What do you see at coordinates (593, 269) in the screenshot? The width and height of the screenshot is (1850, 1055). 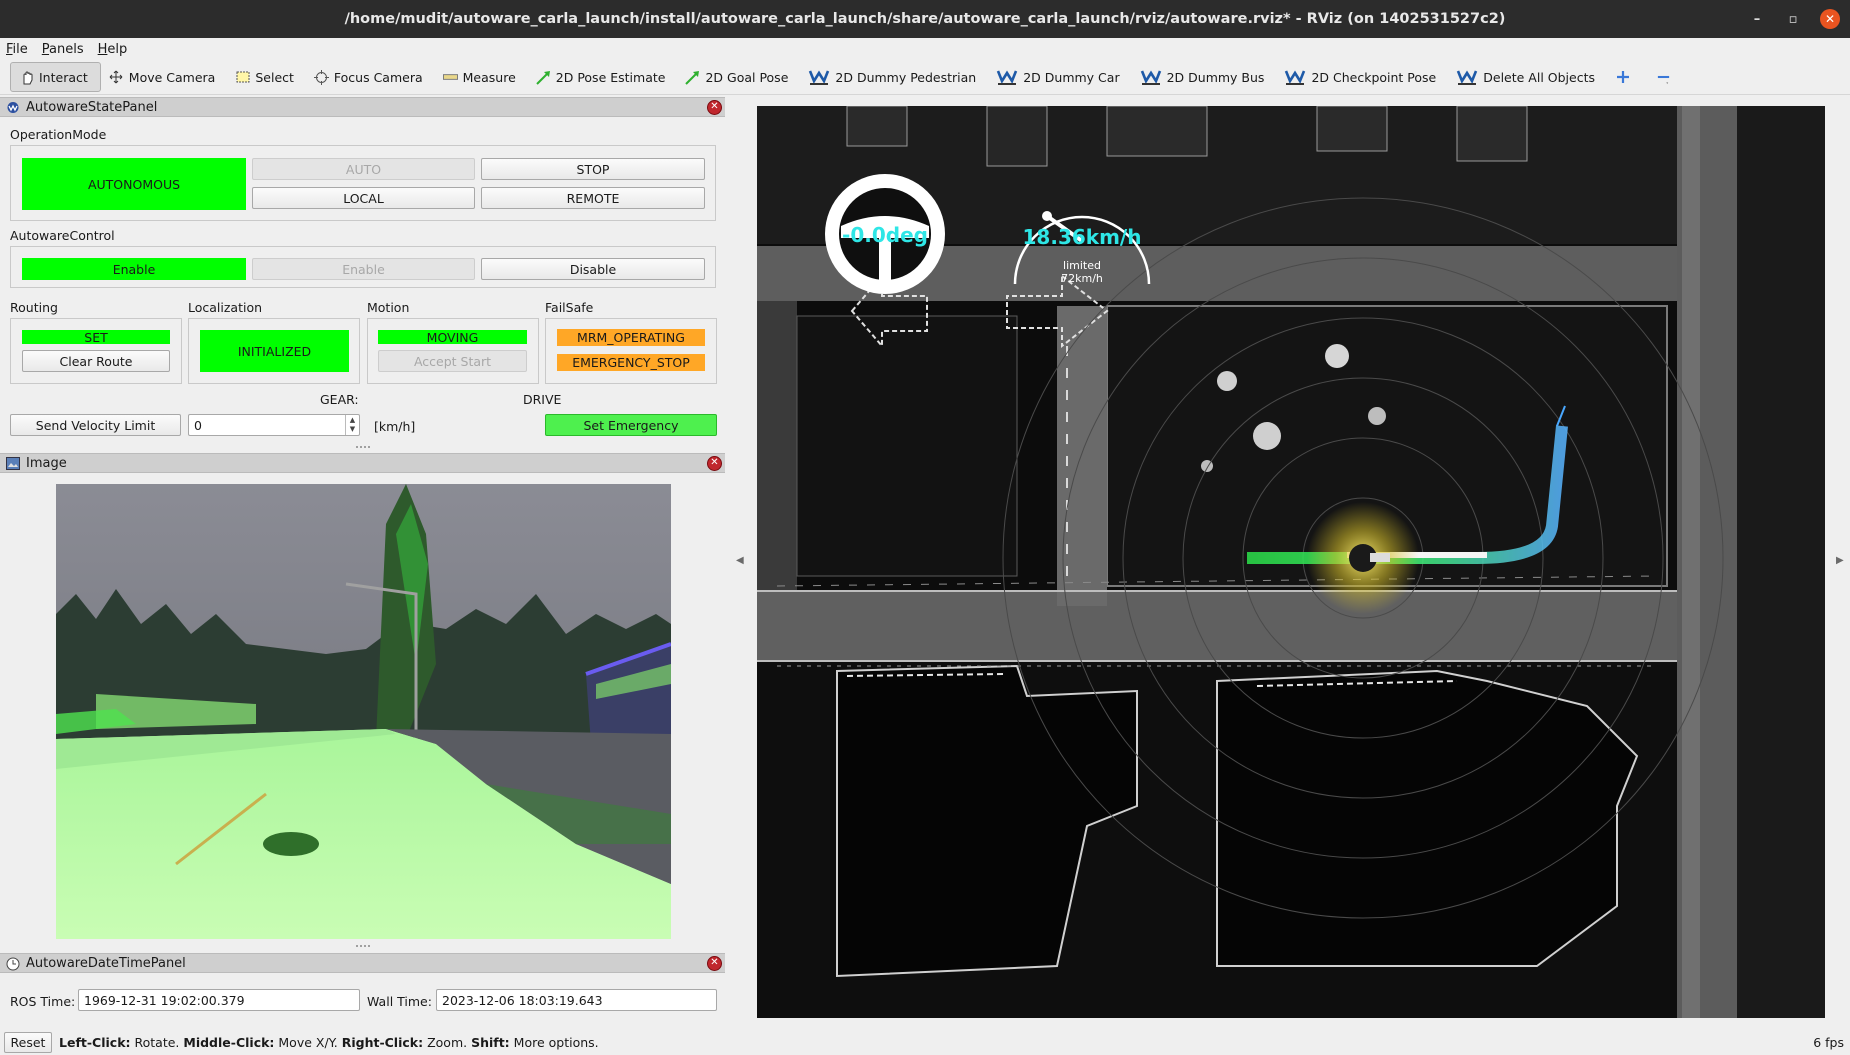 I see `disable-button: Disable` at bounding box center [593, 269].